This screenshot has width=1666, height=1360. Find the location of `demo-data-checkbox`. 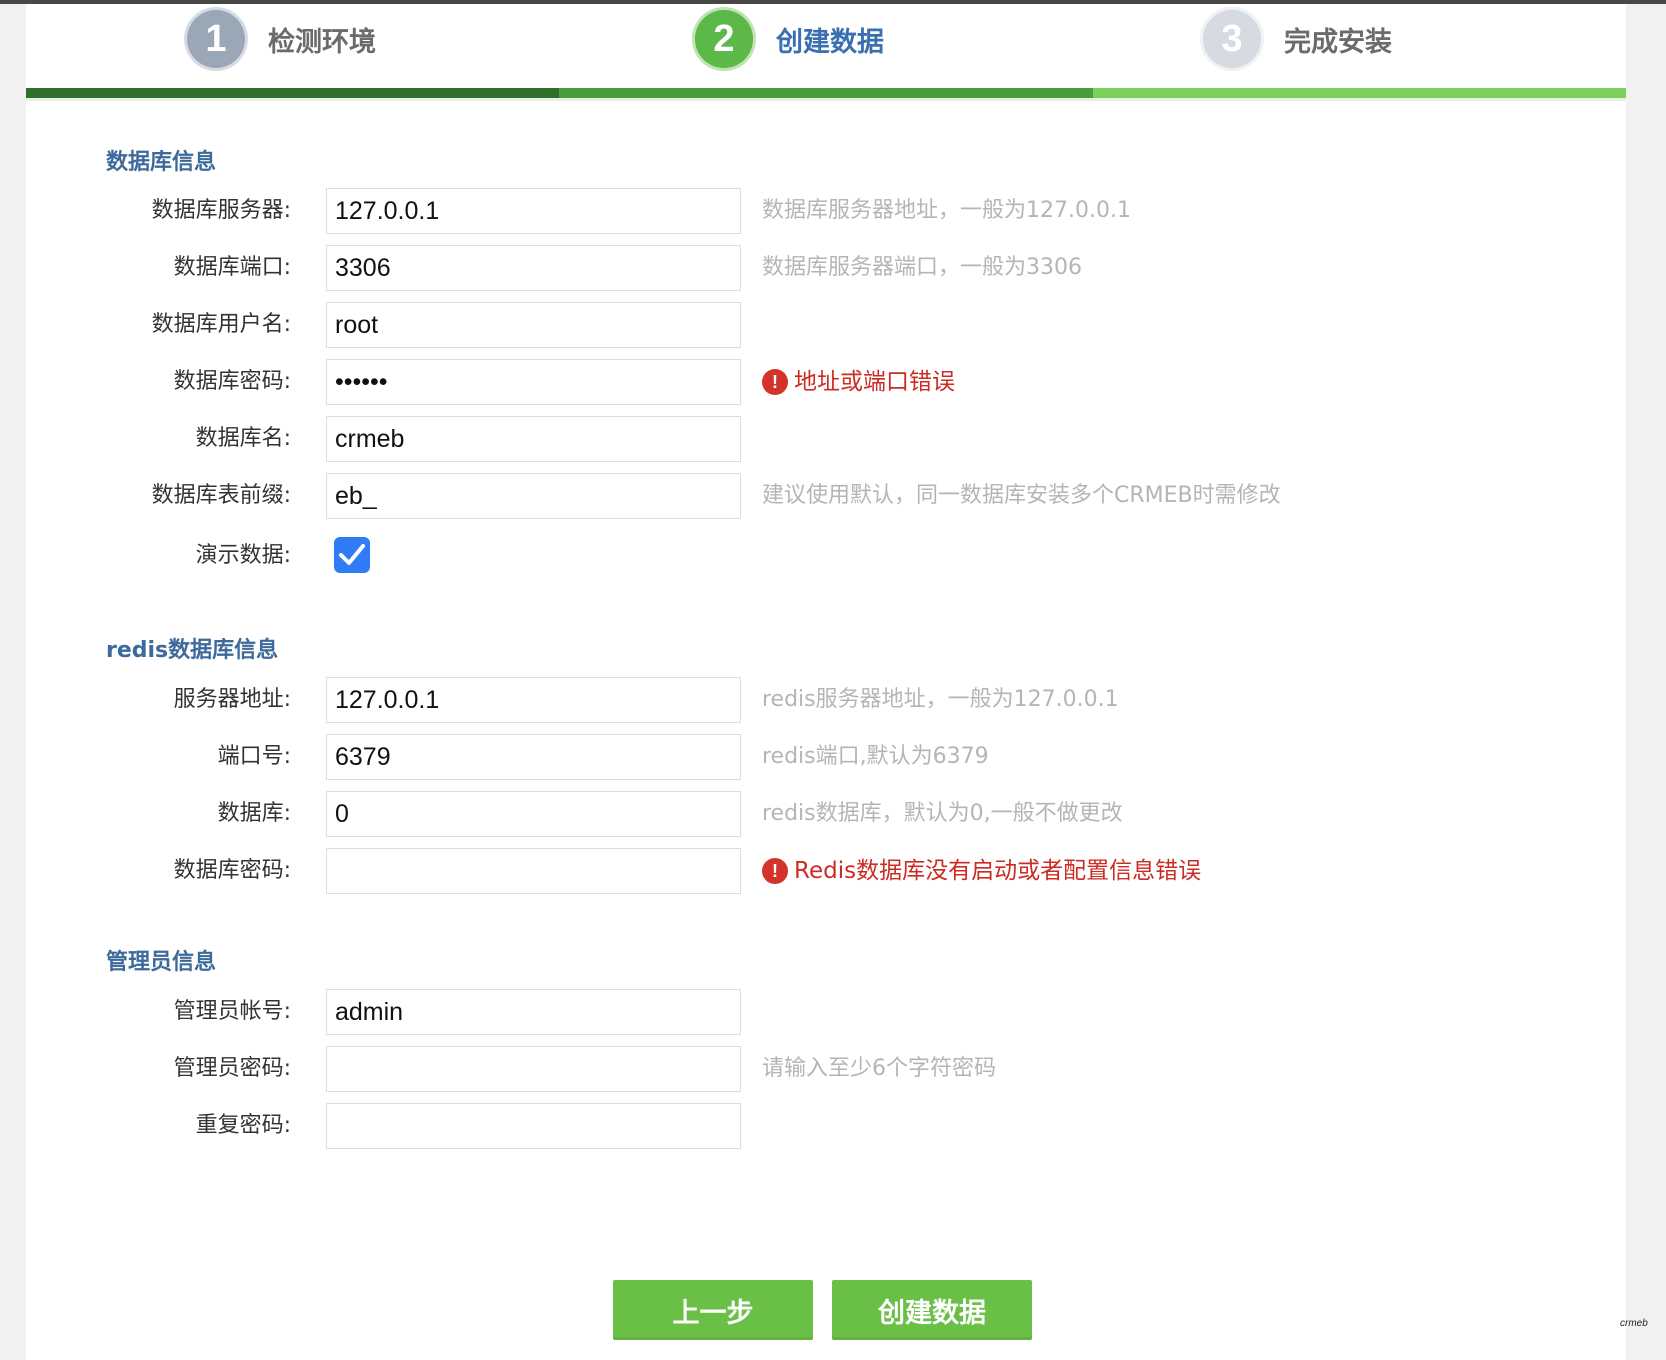

demo-data-checkbox is located at coordinates (352, 555).